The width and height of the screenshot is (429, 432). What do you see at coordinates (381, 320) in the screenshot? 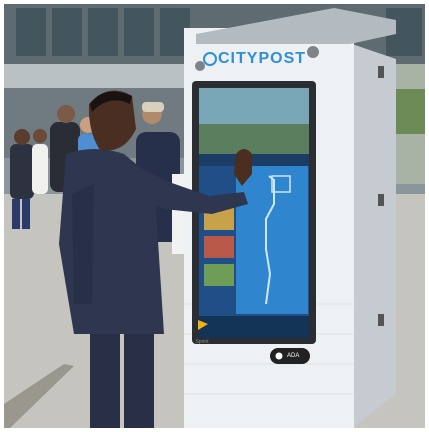
I see `kiosk-hinge-bottom` at bounding box center [381, 320].